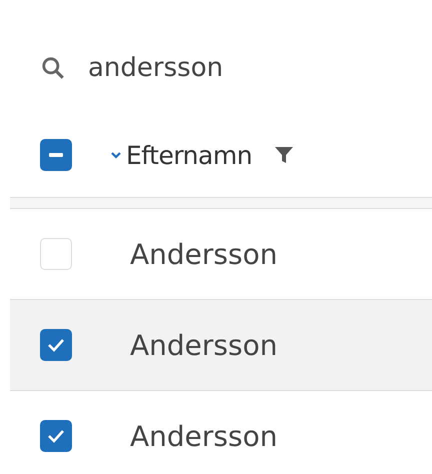  Describe the element at coordinates (284, 155) in the screenshot. I see `filter-icon` at that location.